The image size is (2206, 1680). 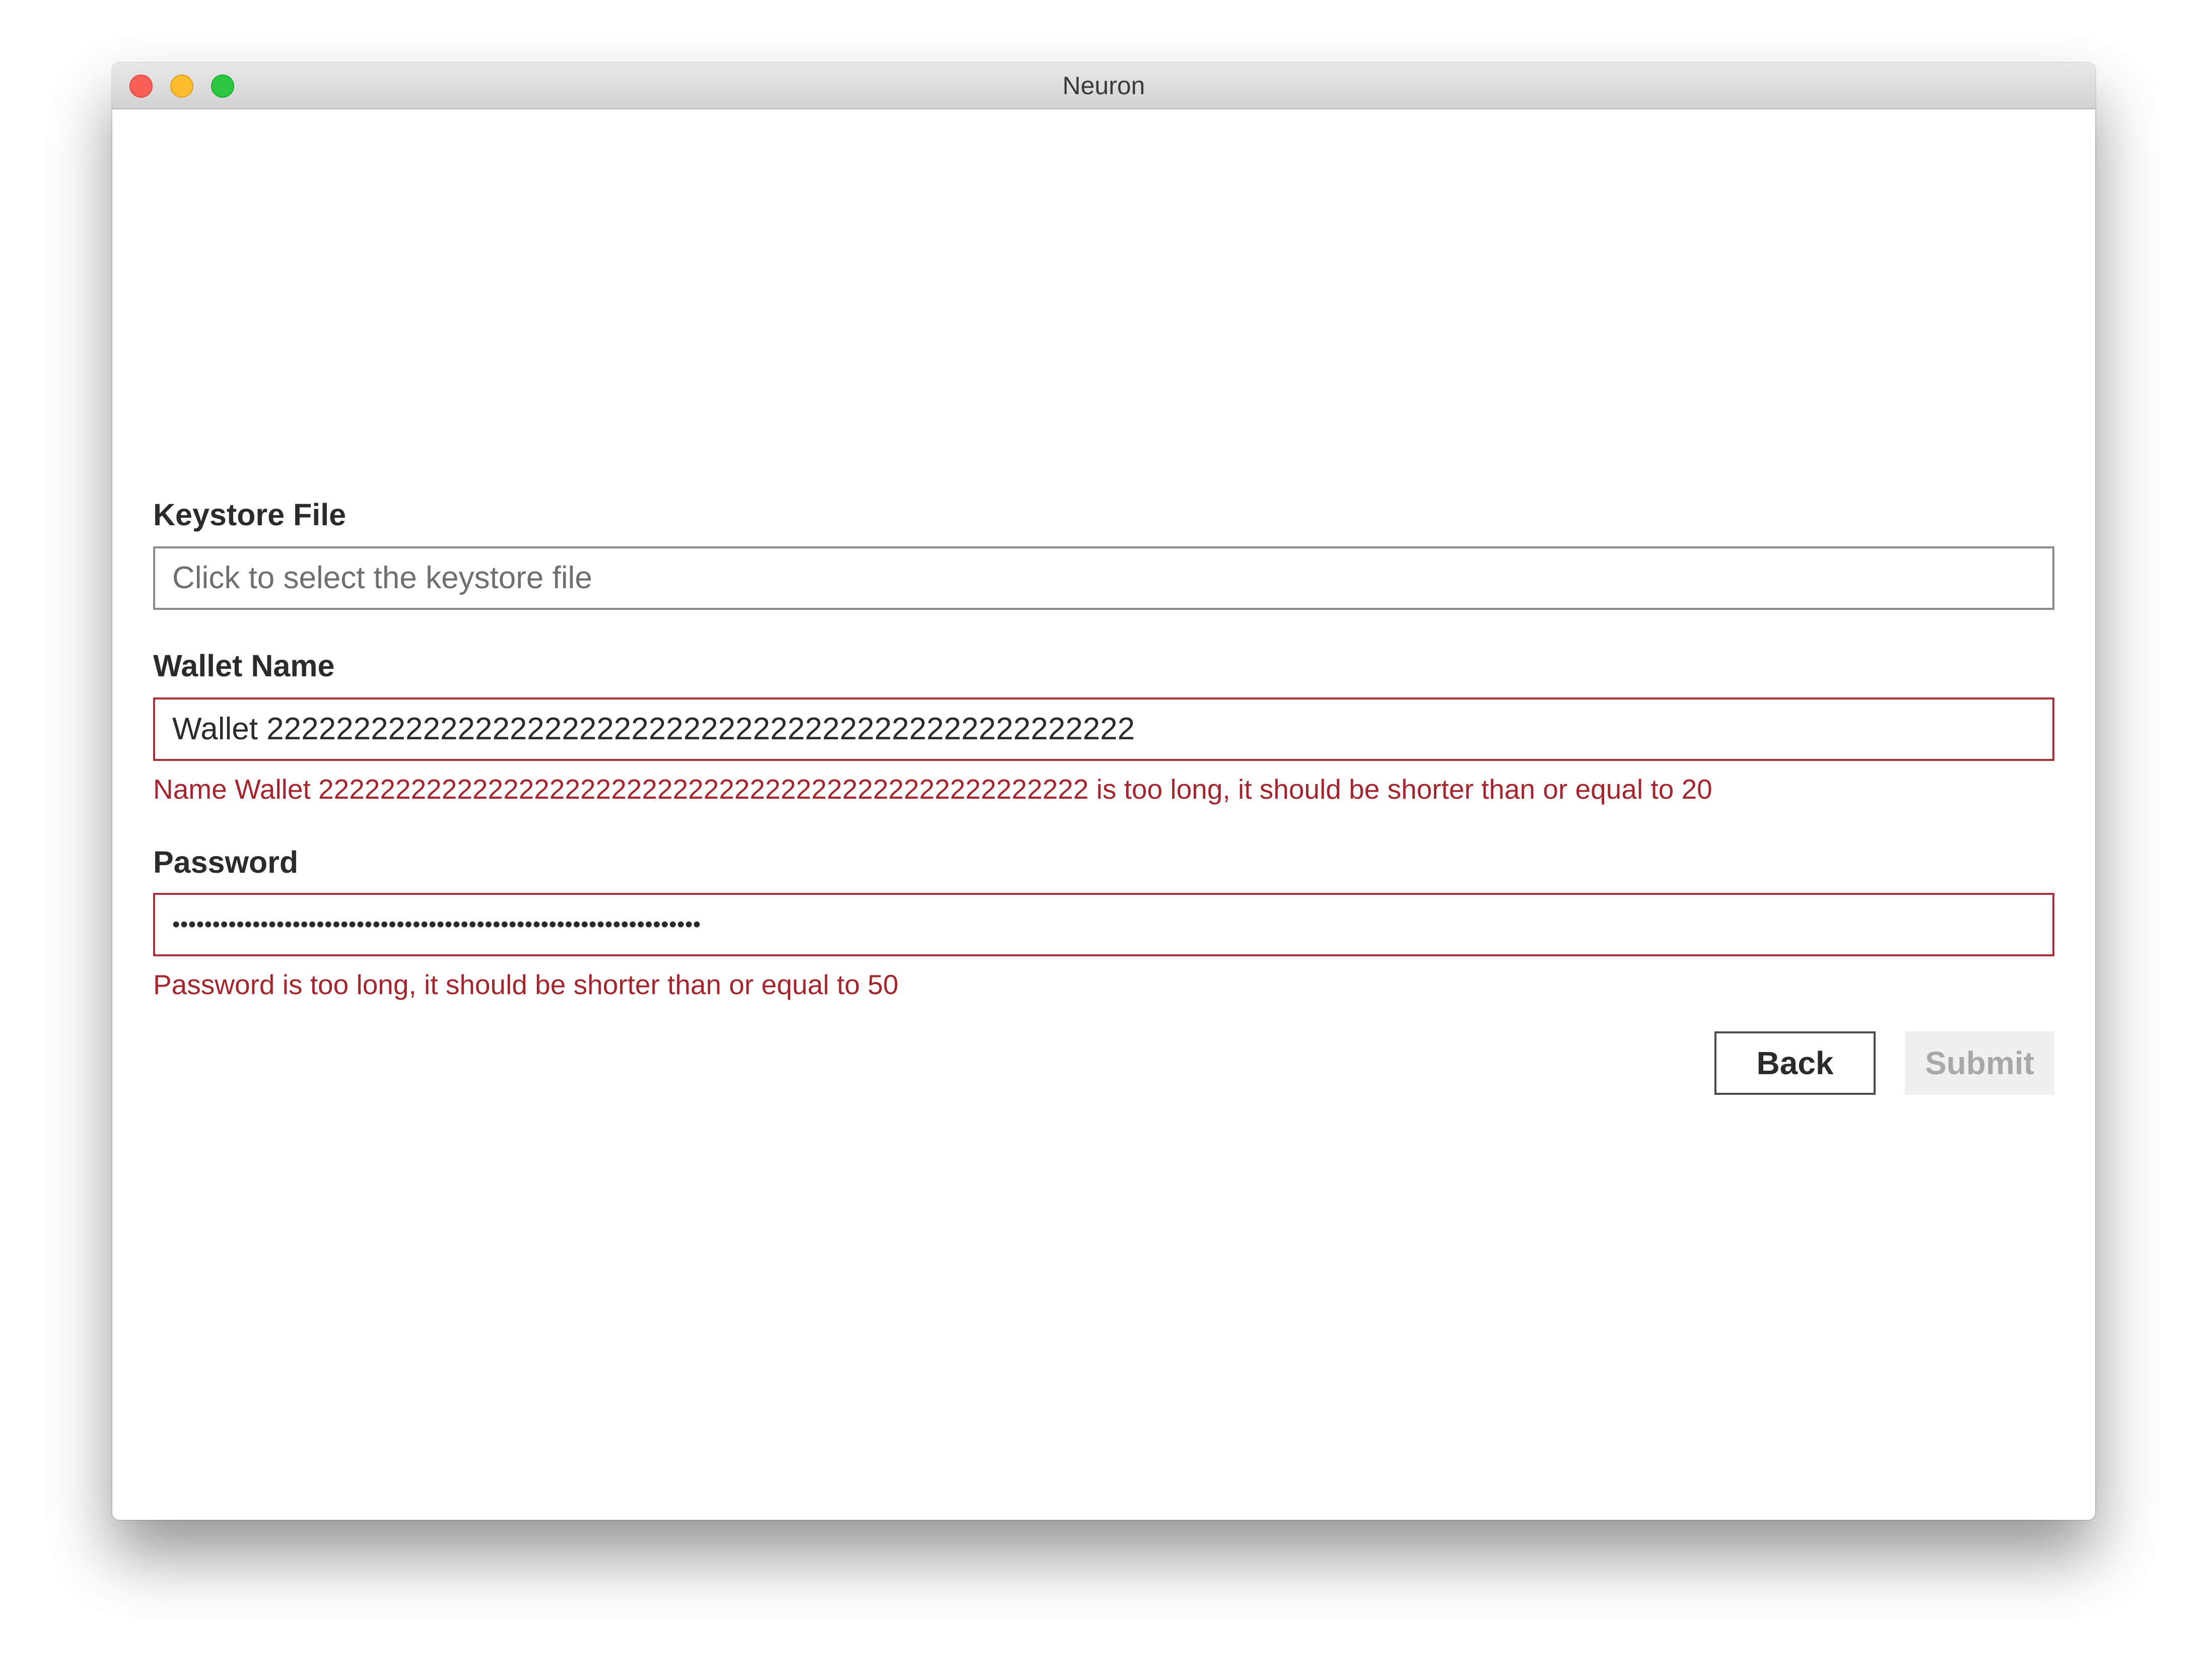 I want to click on title-bar: Neuron, so click(x=1103, y=86).